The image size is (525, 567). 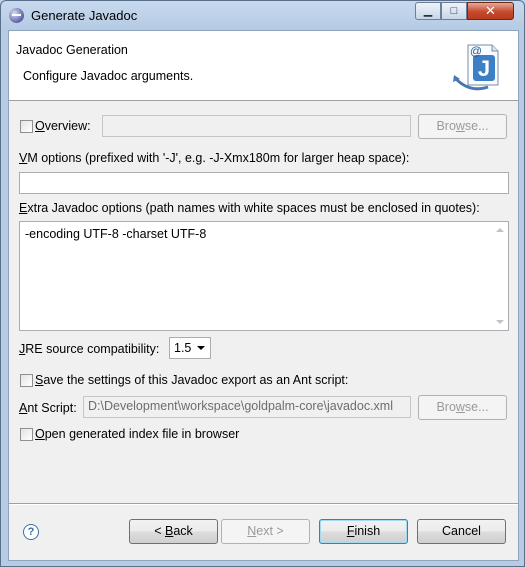 I want to click on cancel-button: Cancel, so click(x=461, y=531).